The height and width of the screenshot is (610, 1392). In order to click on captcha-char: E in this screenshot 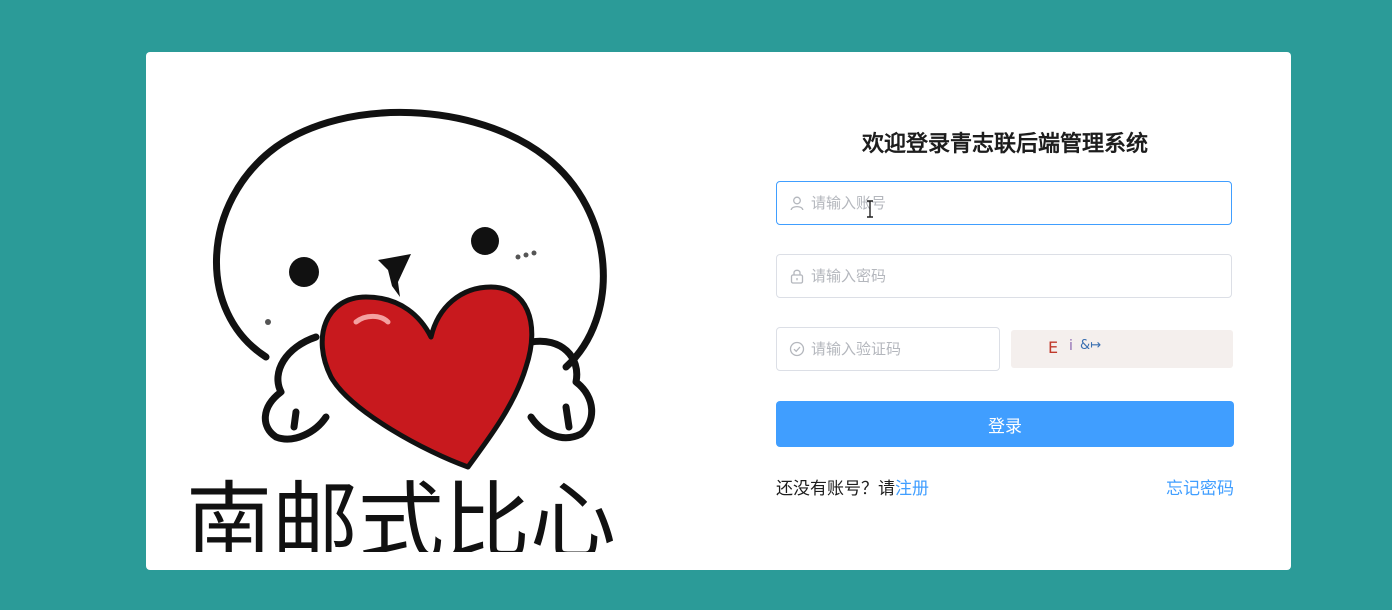, I will do `click(1053, 347)`.